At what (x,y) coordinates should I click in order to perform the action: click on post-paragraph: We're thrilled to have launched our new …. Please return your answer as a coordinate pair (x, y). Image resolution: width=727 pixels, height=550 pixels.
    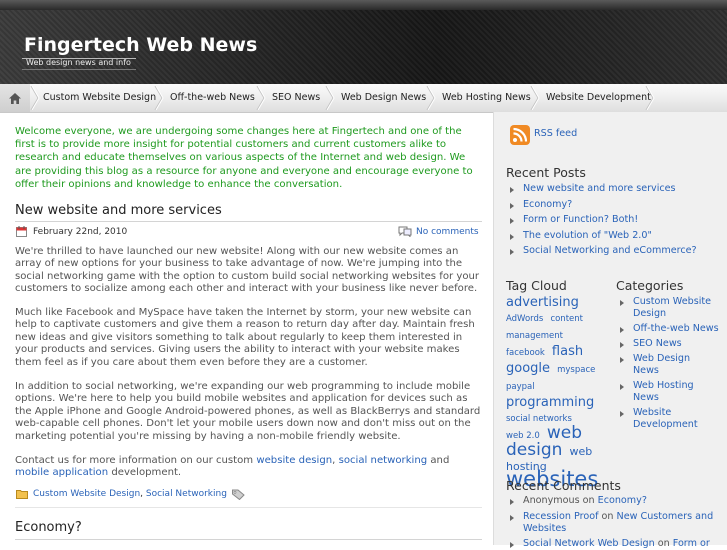
    Looking at the image, I should click on (247, 270).